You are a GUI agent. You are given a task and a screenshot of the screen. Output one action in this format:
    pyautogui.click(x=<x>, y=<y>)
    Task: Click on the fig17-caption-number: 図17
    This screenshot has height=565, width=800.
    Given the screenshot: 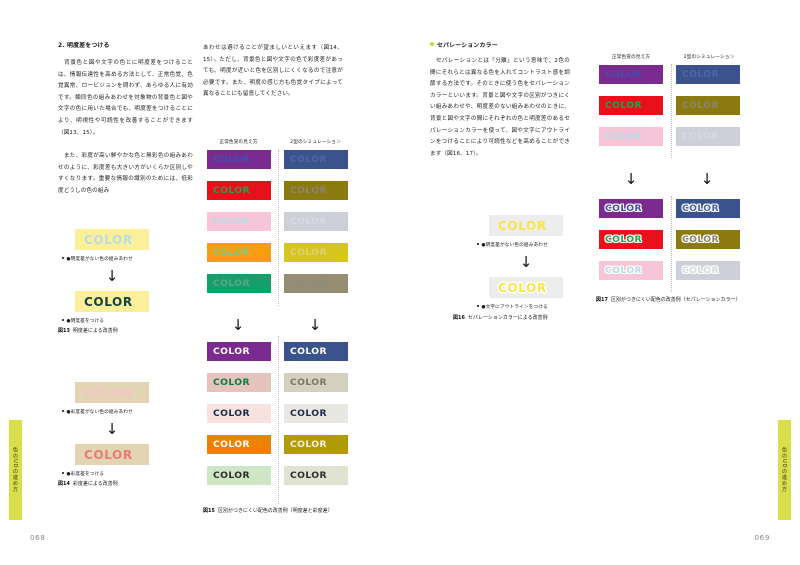 What is the action you would take?
    pyautogui.click(x=602, y=300)
    